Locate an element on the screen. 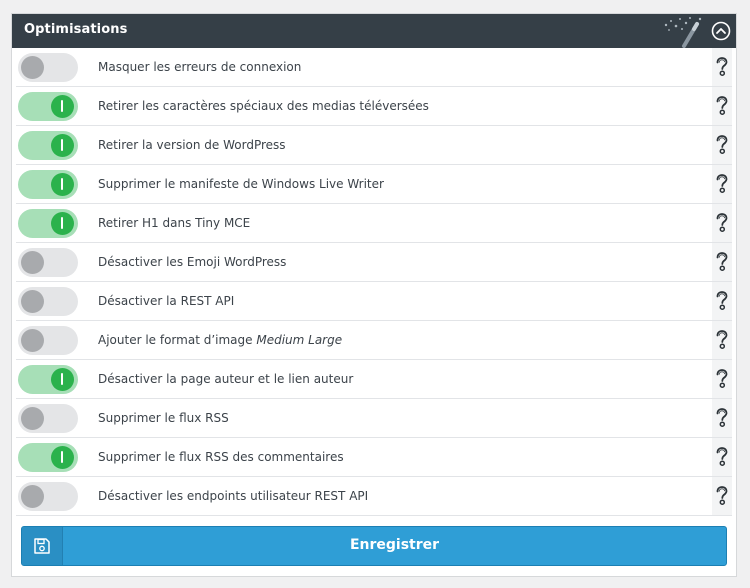  collapse-button is located at coordinates (721, 31).